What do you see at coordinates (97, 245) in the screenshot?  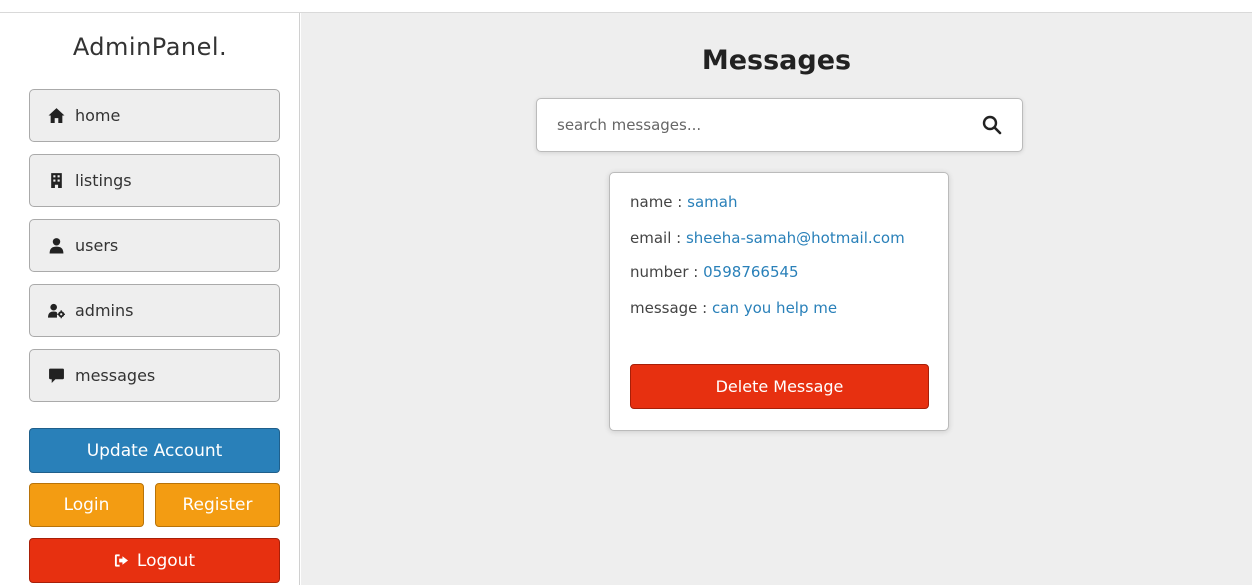 I see `sidebar-item-label: users` at bounding box center [97, 245].